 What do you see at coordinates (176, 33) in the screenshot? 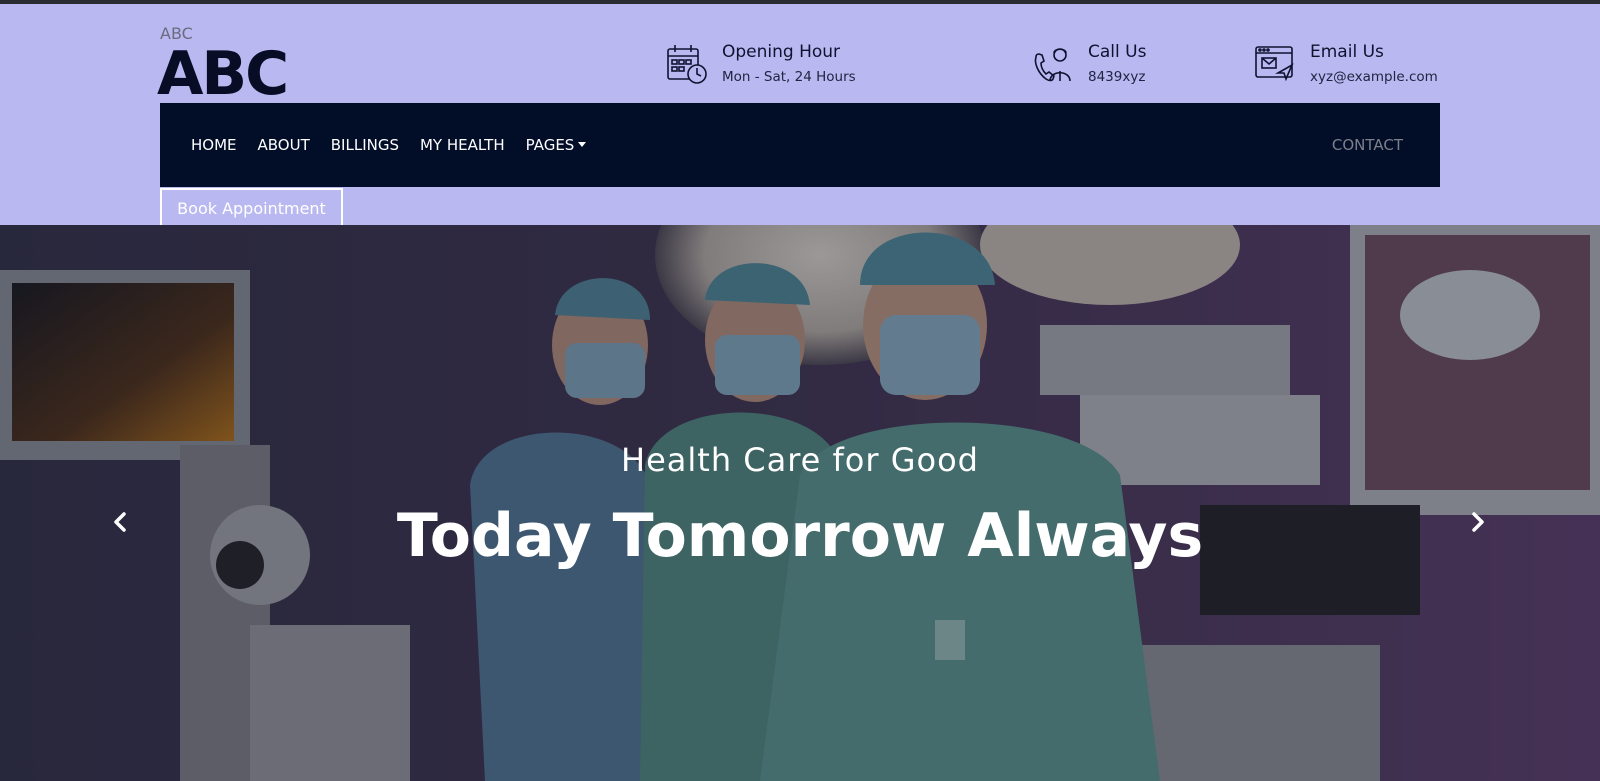
I see `brand-tagline: ABC` at bounding box center [176, 33].